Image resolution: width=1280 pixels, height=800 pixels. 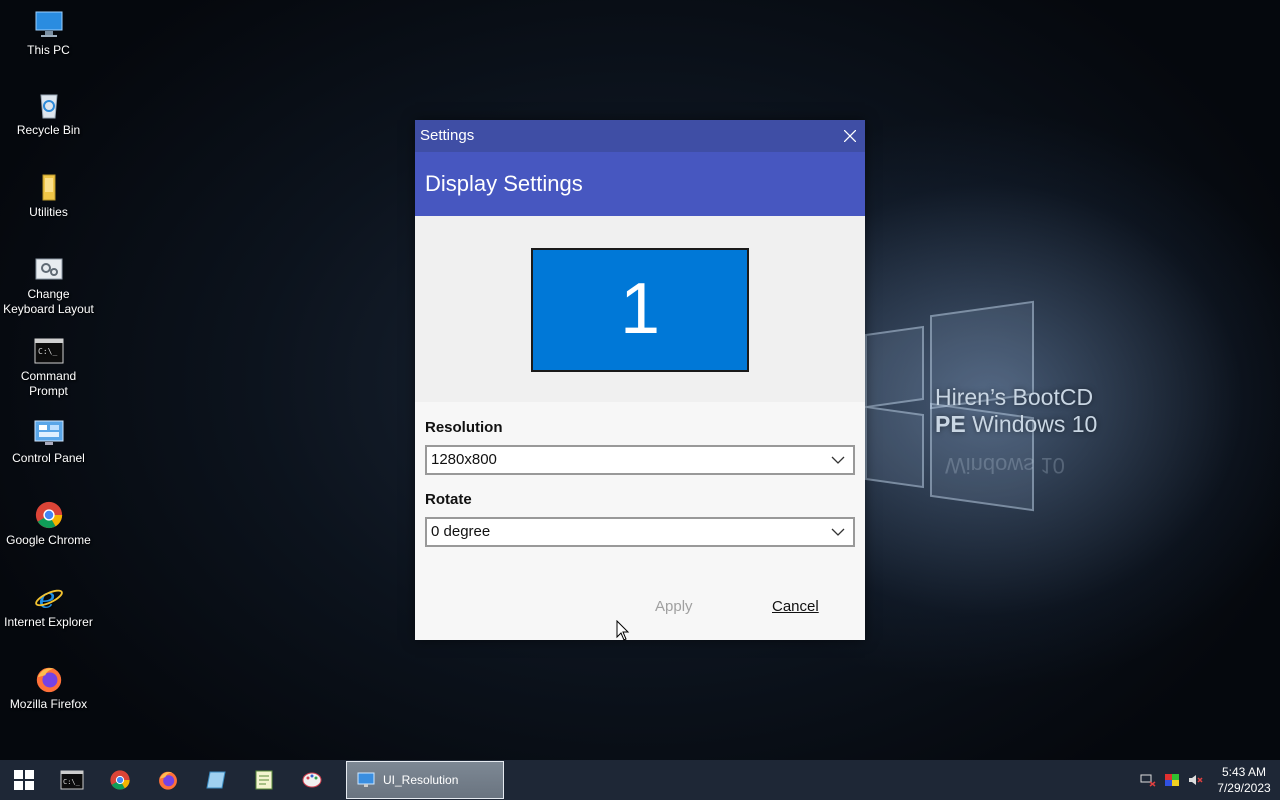 I want to click on close-icon, so click(x=850, y=136).